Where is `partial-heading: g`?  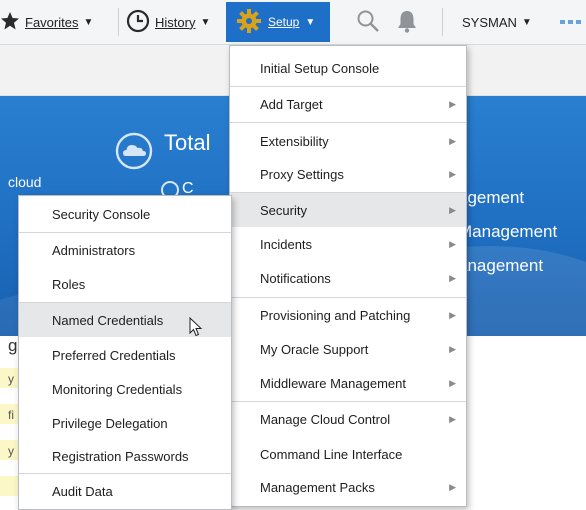
partial-heading: g is located at coordinates (13, 345).